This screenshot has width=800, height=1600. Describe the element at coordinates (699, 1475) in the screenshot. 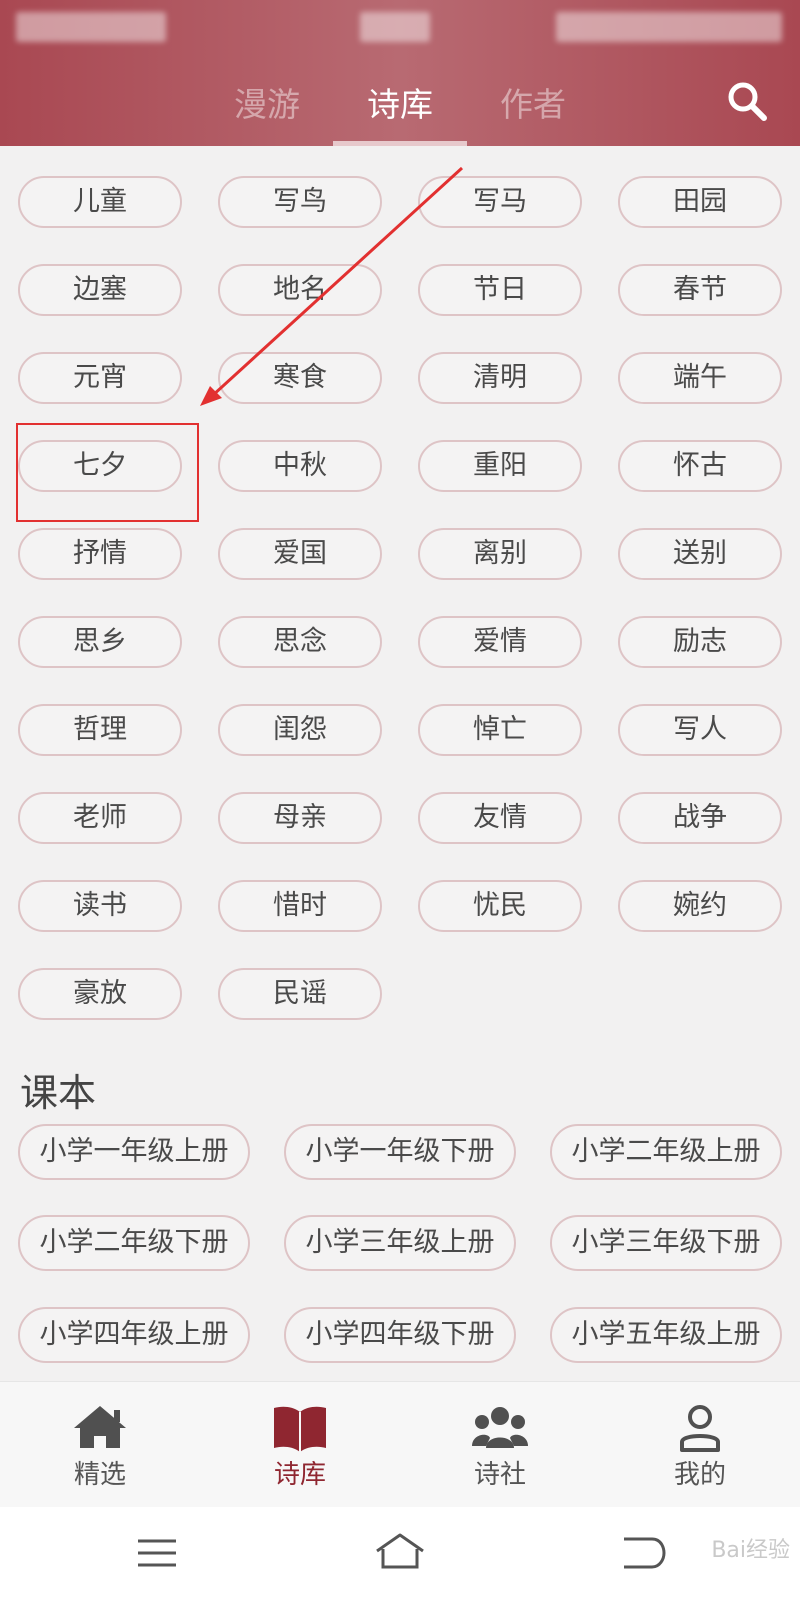

I see `nav-label: 我的` at that location.